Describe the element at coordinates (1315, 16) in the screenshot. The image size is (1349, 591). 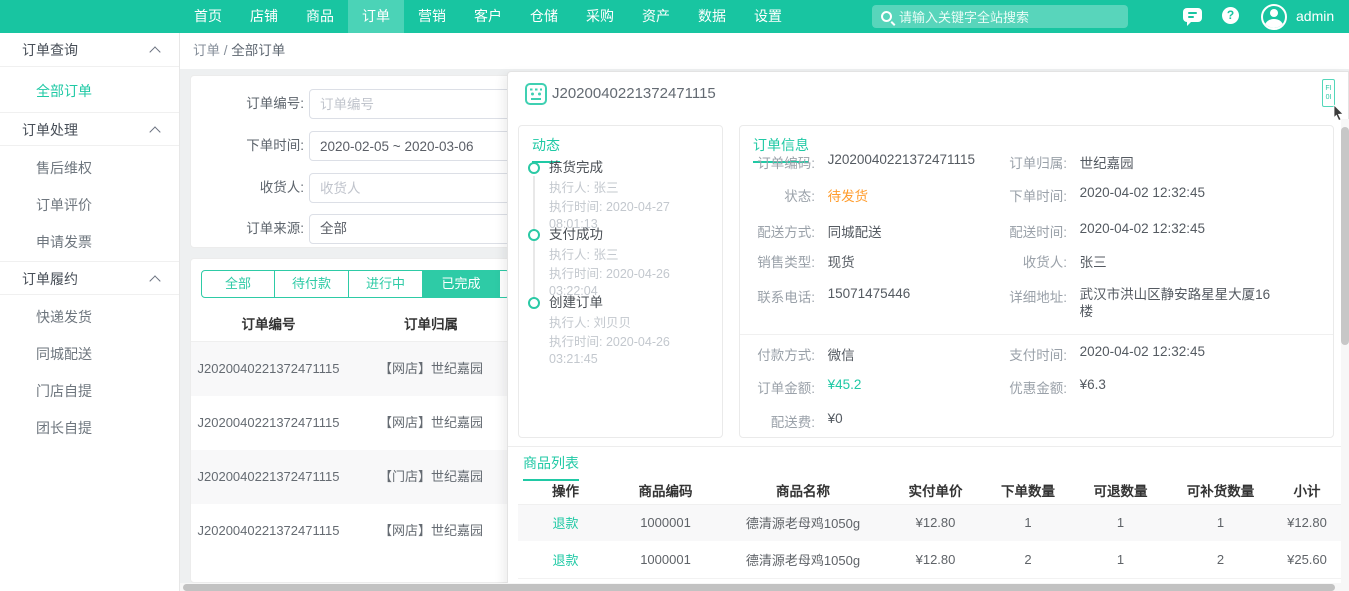
I see `username: admin` at that location.